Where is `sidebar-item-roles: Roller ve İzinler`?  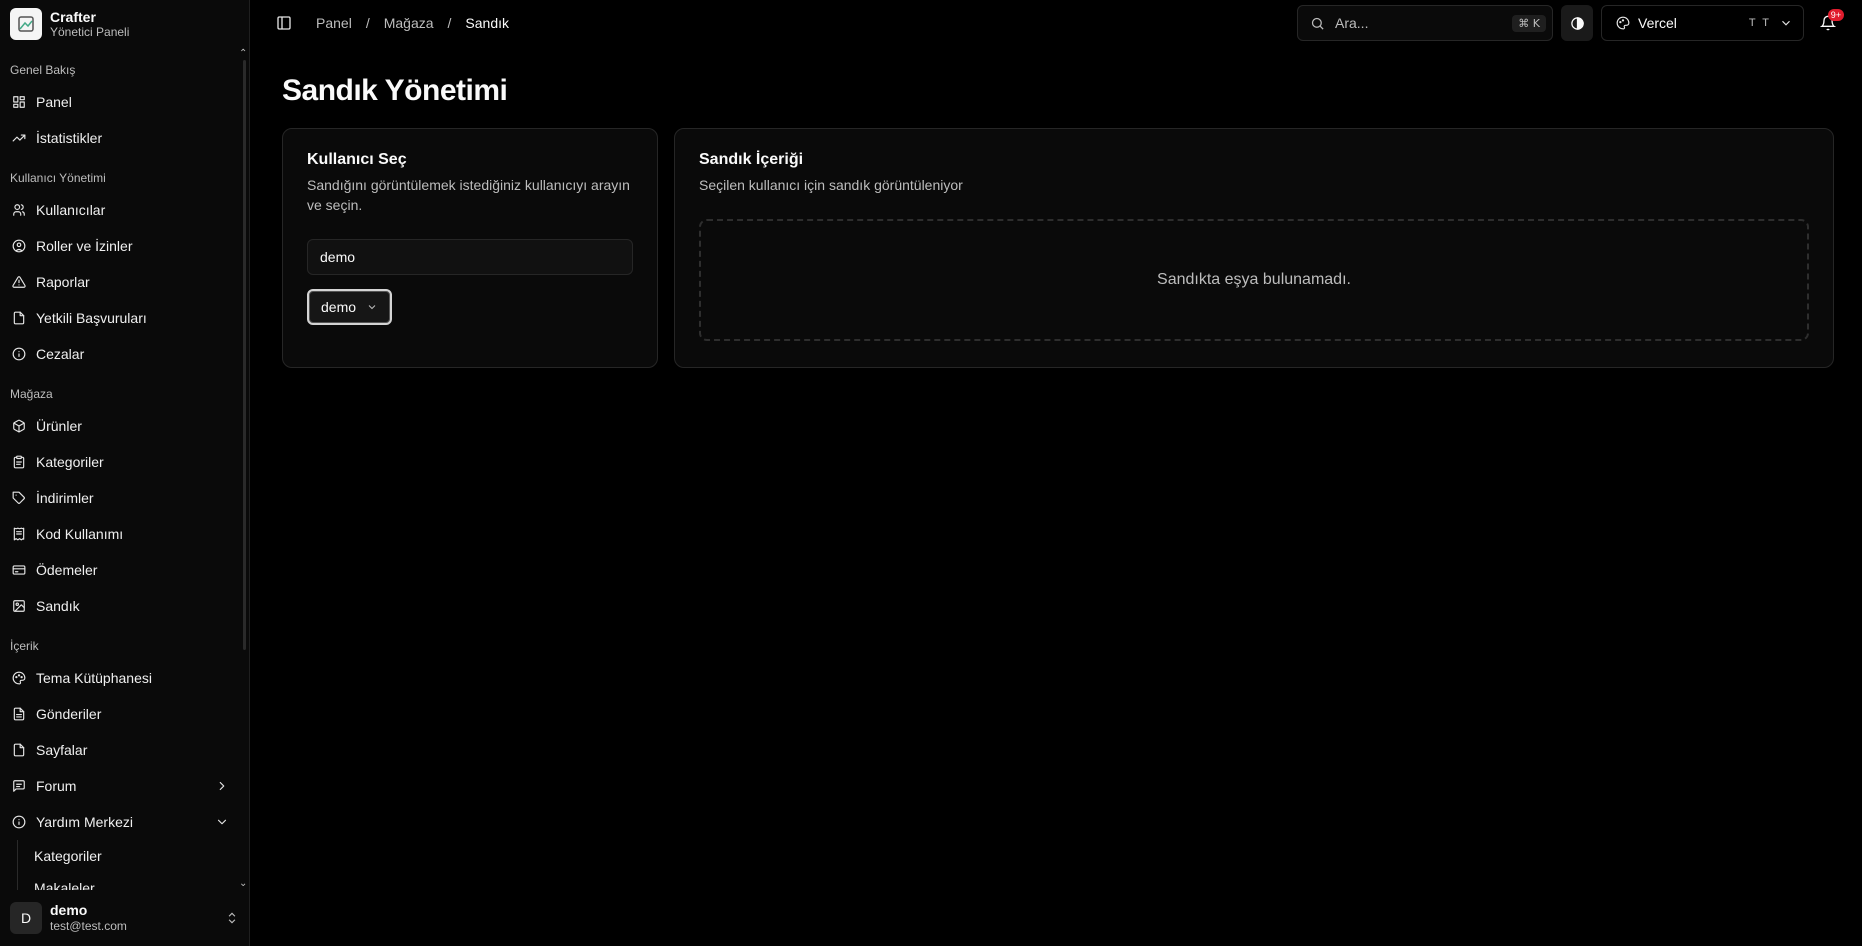 sidebar-item-roles: Roller ve İzinler is located at coordinates (120, 246).